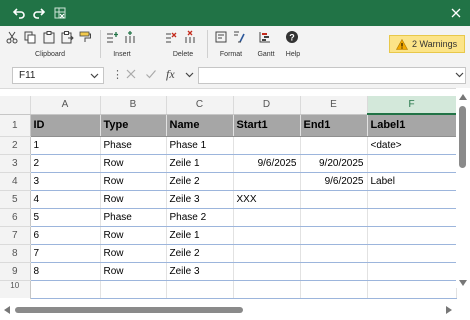  Describe the element at coordinates (200, 105) in the screenshot. I see `column-header: C` at that location.